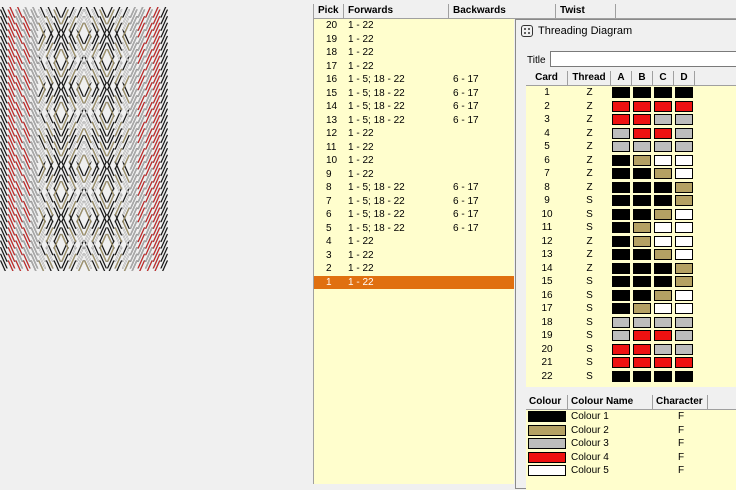 The image size is (736, 490). I want to click on card-row: 18 S, so click(631, 323).